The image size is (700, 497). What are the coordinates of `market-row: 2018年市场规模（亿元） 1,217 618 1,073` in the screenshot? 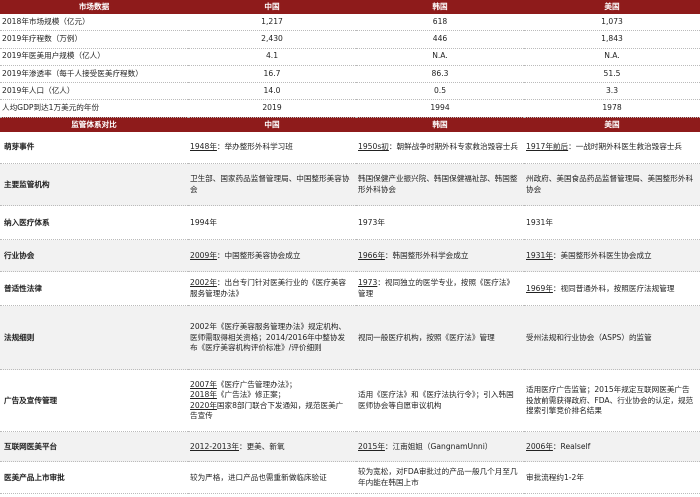 It's located at (350, 23).